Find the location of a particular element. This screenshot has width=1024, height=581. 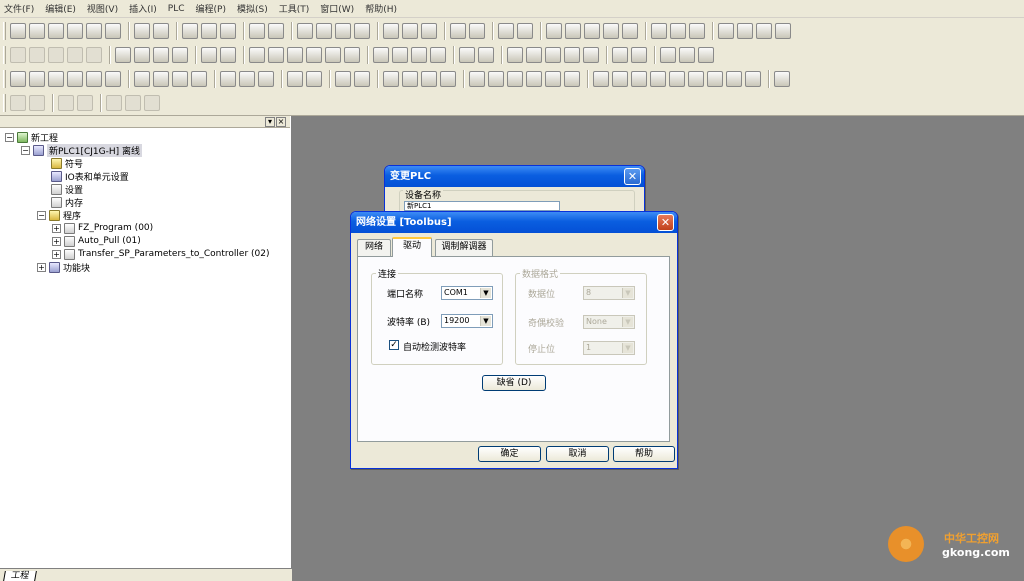

device-name-field: 新PLC1 is located at coordinates (482, 206).